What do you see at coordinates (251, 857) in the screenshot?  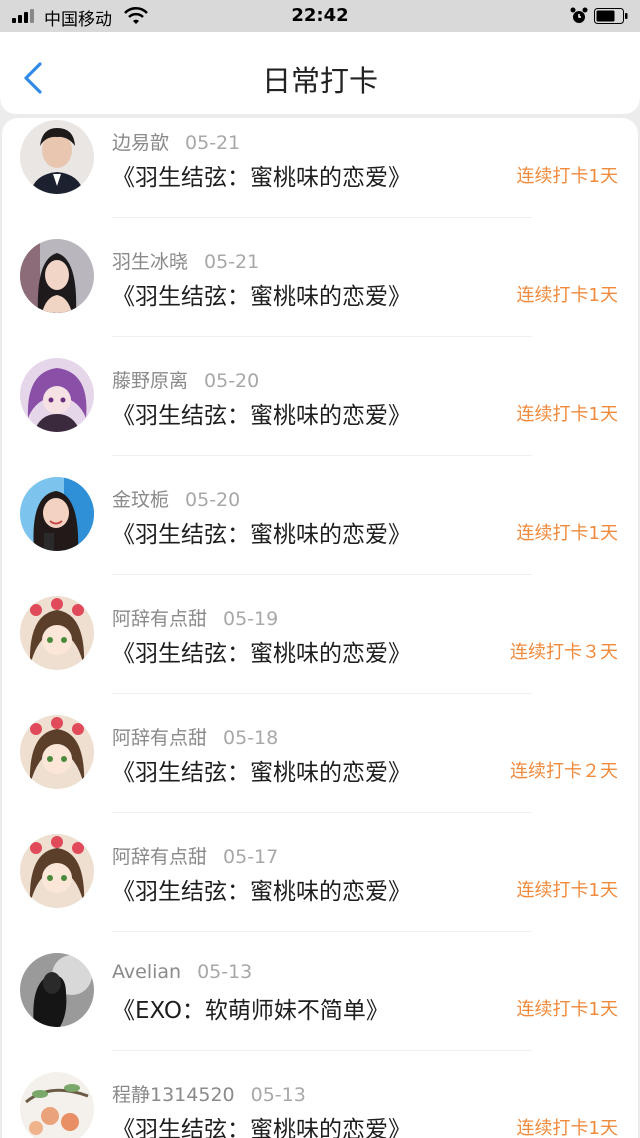 I see `checkin-date: 05-17` at bounding box center [251, 857].